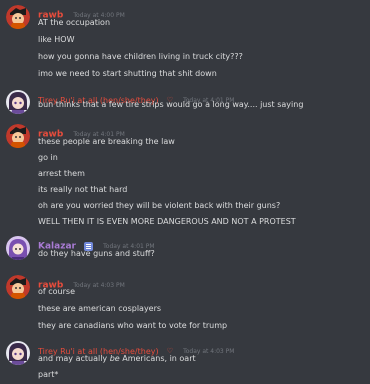  Describe the element at coordinates (81, 13) in the screenshot. I see `message-header: rawb Today at 4:00 PM` at that location.